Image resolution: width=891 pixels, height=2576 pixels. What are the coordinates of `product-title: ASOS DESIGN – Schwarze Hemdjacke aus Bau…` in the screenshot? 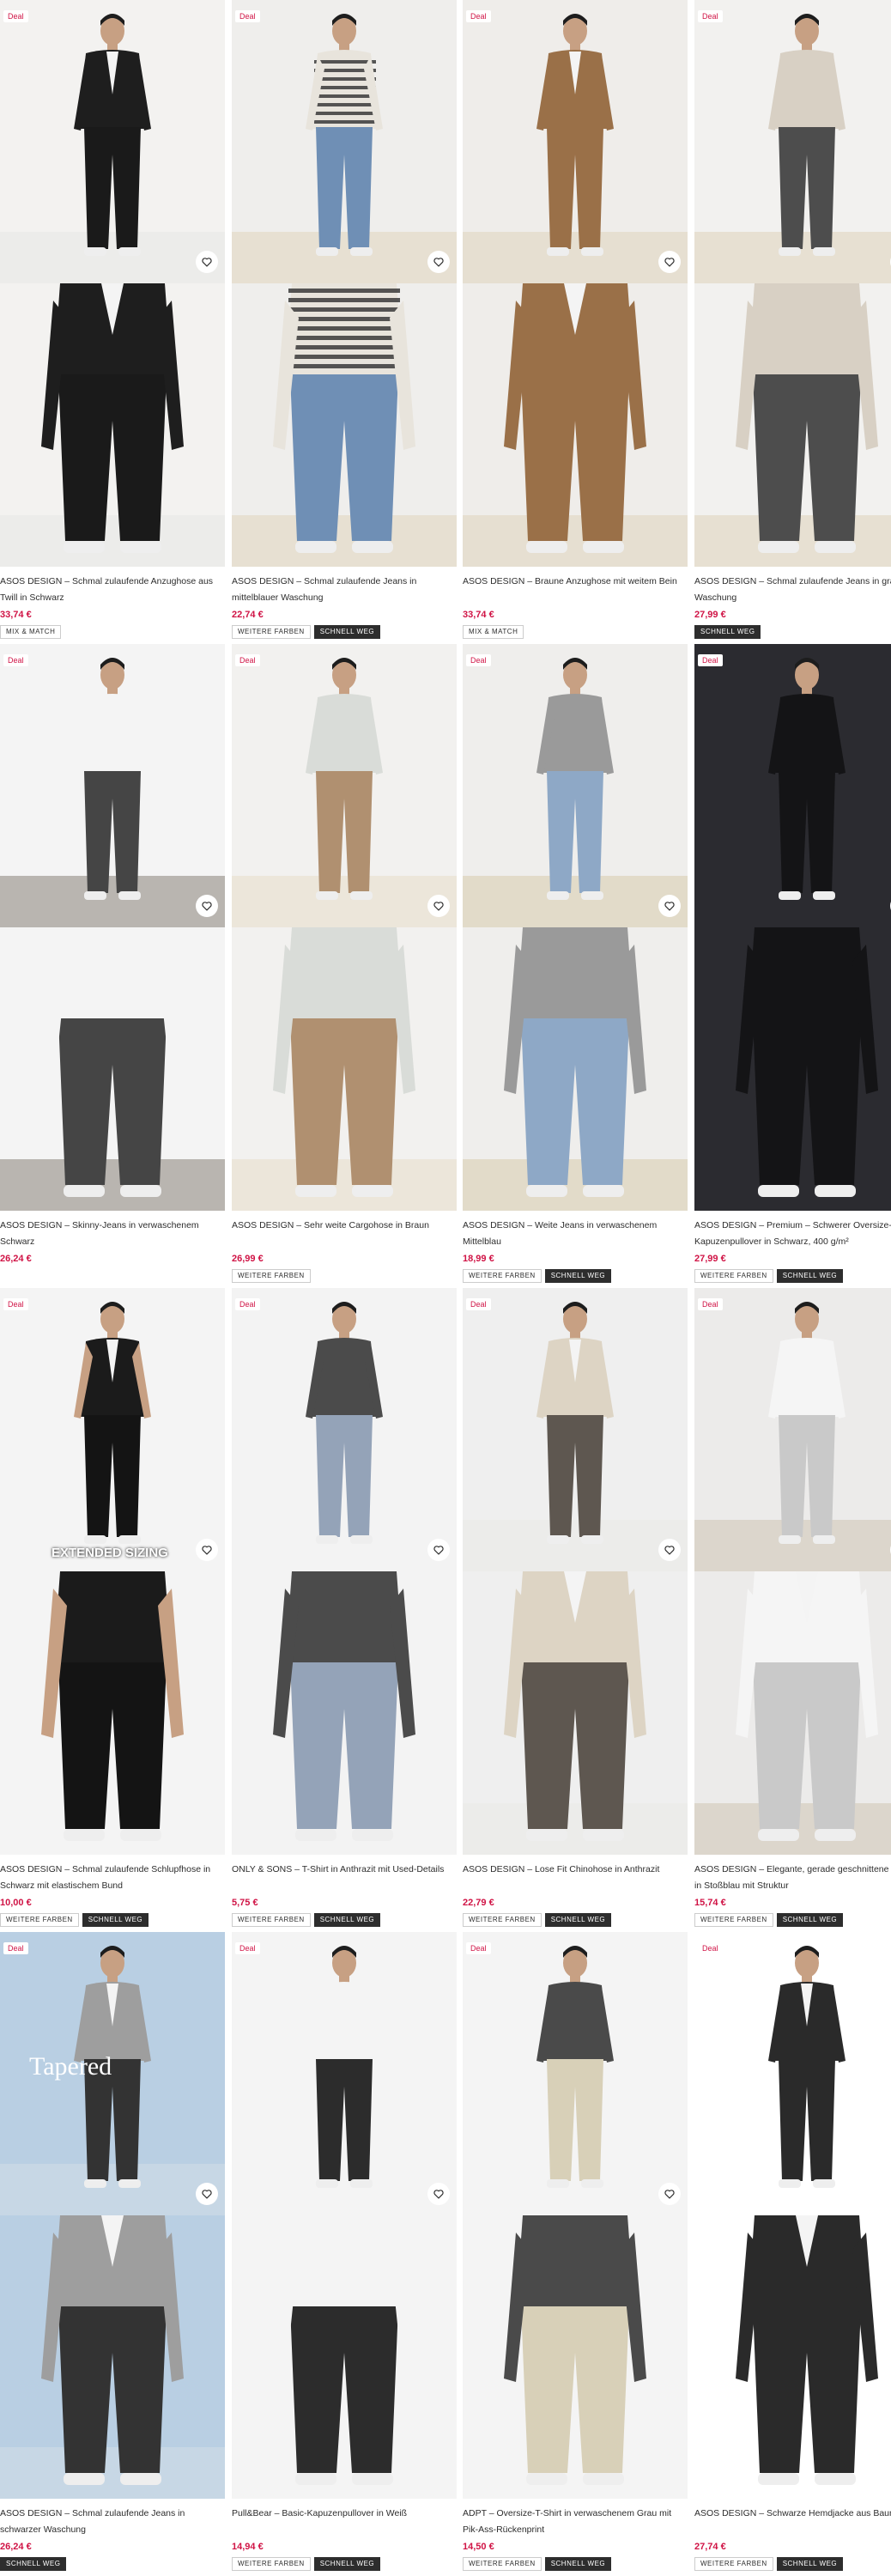 It's located at (793, 2522).